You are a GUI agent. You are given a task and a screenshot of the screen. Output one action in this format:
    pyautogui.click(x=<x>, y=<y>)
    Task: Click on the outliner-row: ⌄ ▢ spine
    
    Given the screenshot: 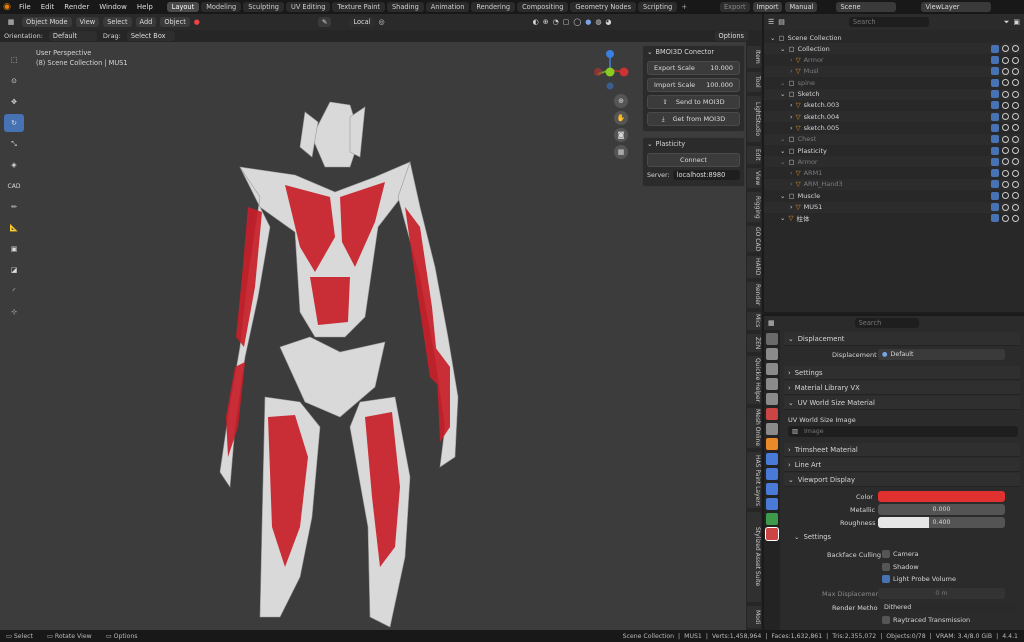 What is the action you would take?
    pyautogui.click(x=893, y=82)
    